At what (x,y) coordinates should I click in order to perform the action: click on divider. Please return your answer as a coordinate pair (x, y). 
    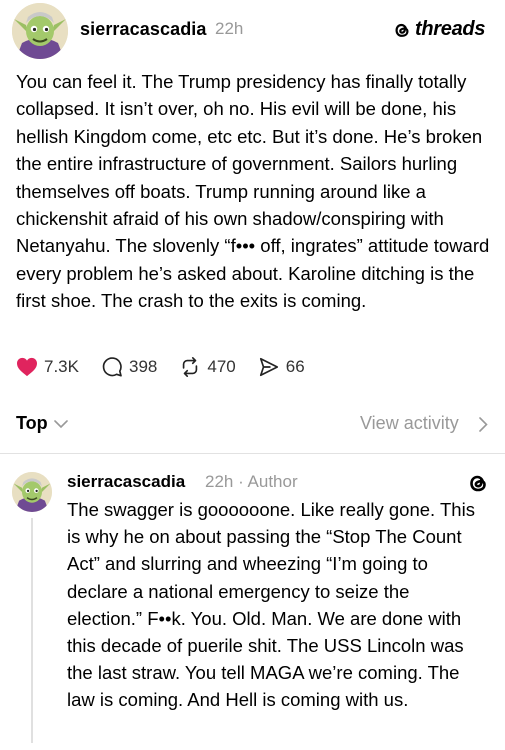
    Looking at the image, I should click on (252, 453).